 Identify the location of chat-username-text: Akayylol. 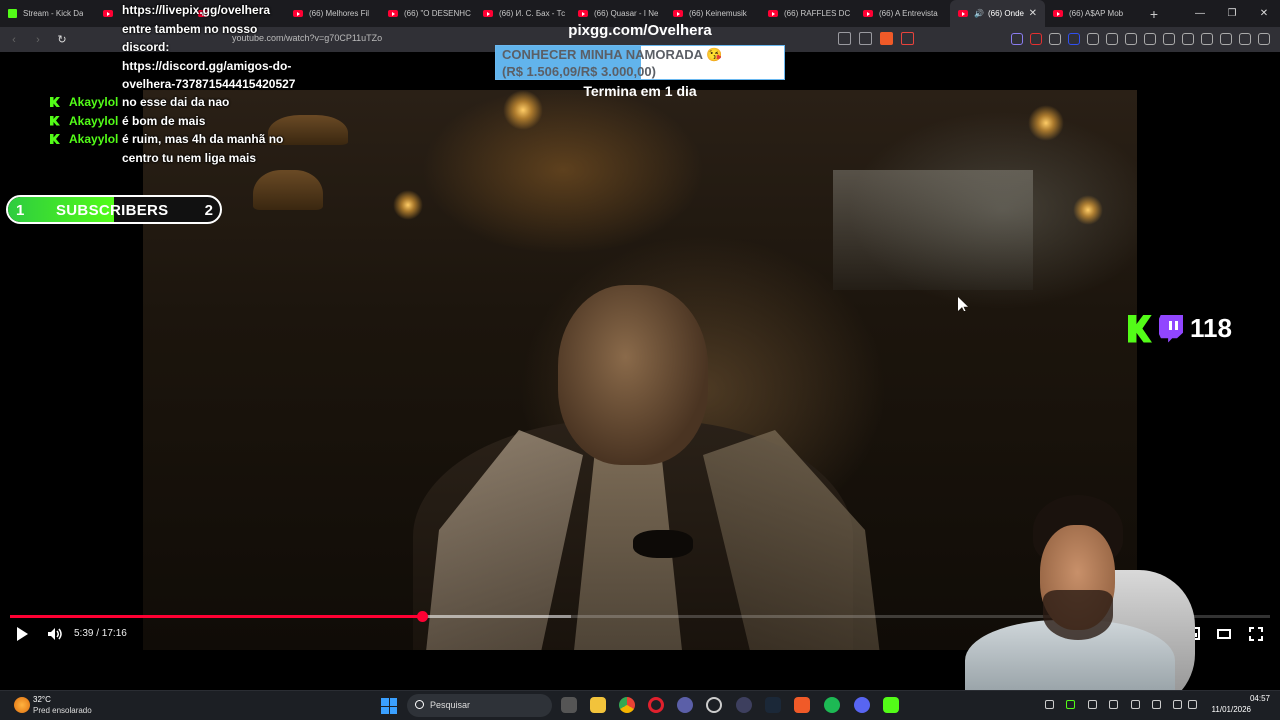
(94, 139).